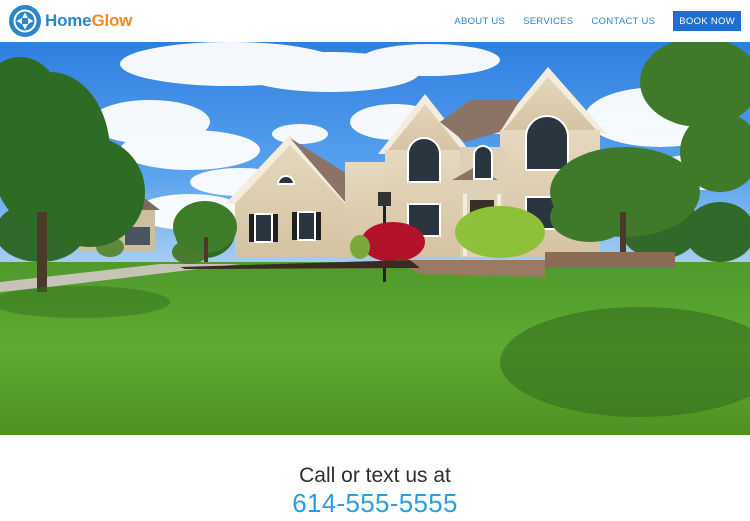  I want to click on nav-contact-us: CONTACT US, so click(623, 21).